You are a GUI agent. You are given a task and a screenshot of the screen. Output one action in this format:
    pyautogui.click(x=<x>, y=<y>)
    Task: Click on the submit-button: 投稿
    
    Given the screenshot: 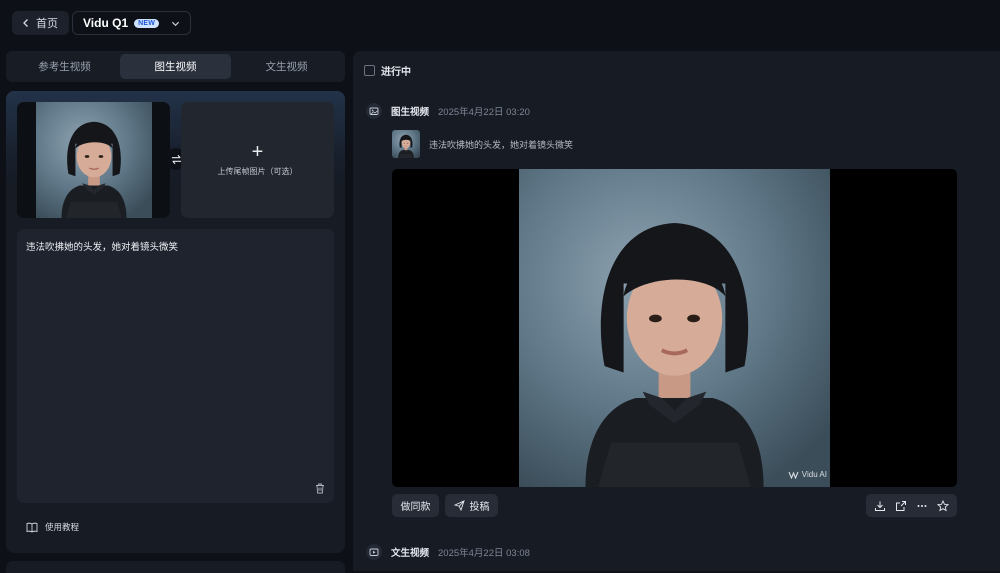 What is the action you would take?
    pyautogui.click(x=471, y=505)
    